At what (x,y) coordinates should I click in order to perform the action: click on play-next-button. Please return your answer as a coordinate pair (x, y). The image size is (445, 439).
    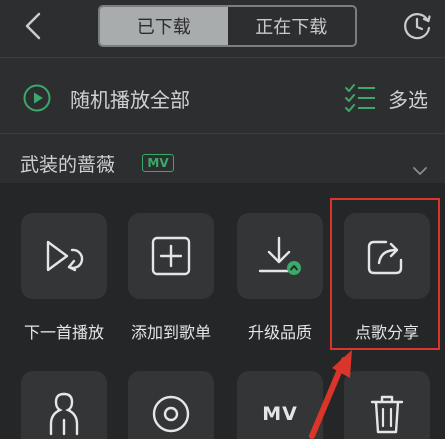
    Looking at the image, I should click on (64, 256).